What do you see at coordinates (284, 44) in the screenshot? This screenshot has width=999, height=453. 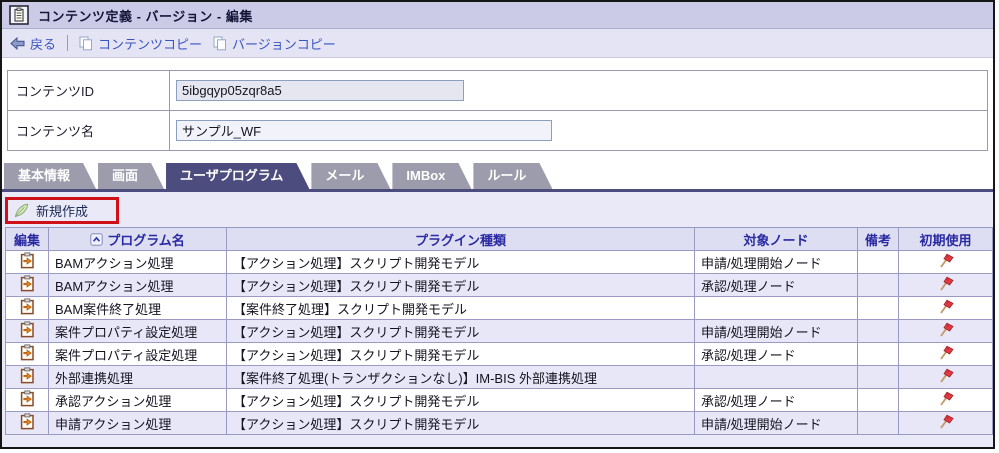 I see `version-copy-label: バージョンコピー` at bounding box center [284, 44].